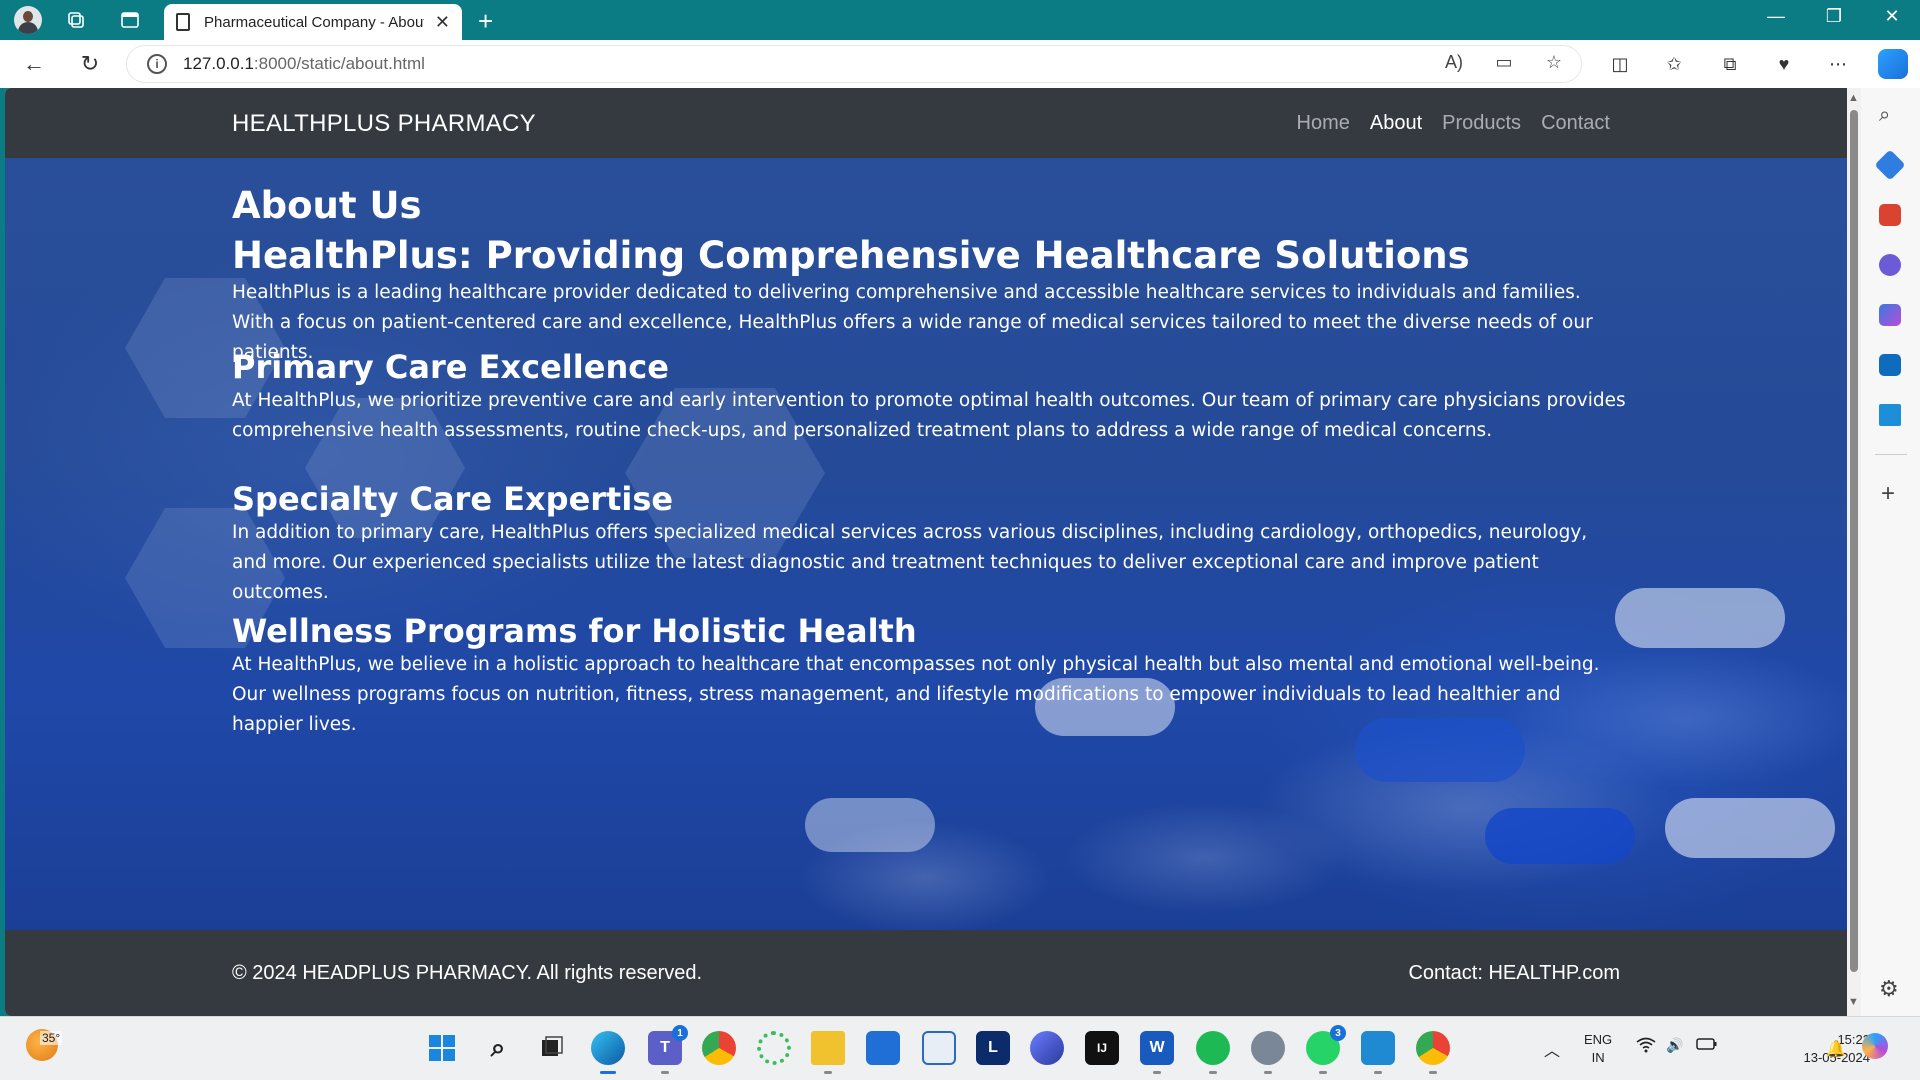 The image size is (1920, 1080). What do you see at coordinates (1890, 165) in the screenshot?
I see `shopping-tag-icon` at bounding box center [1890, 165].